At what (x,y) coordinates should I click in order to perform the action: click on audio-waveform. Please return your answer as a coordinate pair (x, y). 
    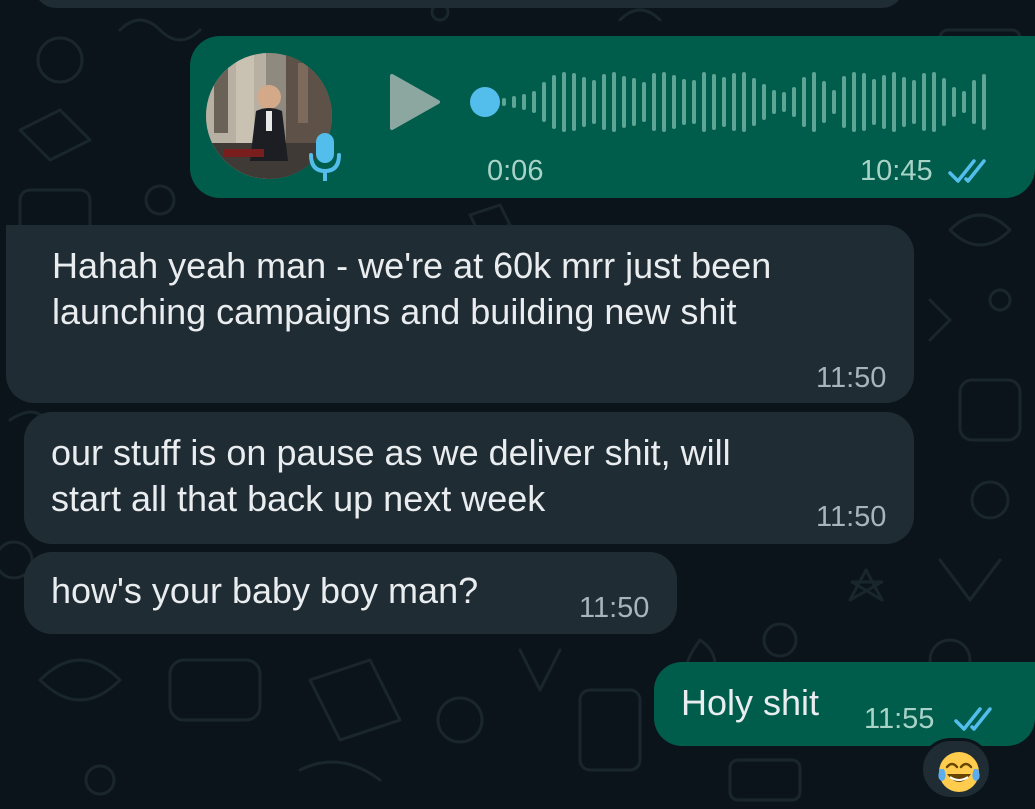
    Looking at the image, I should click on (728, 102).